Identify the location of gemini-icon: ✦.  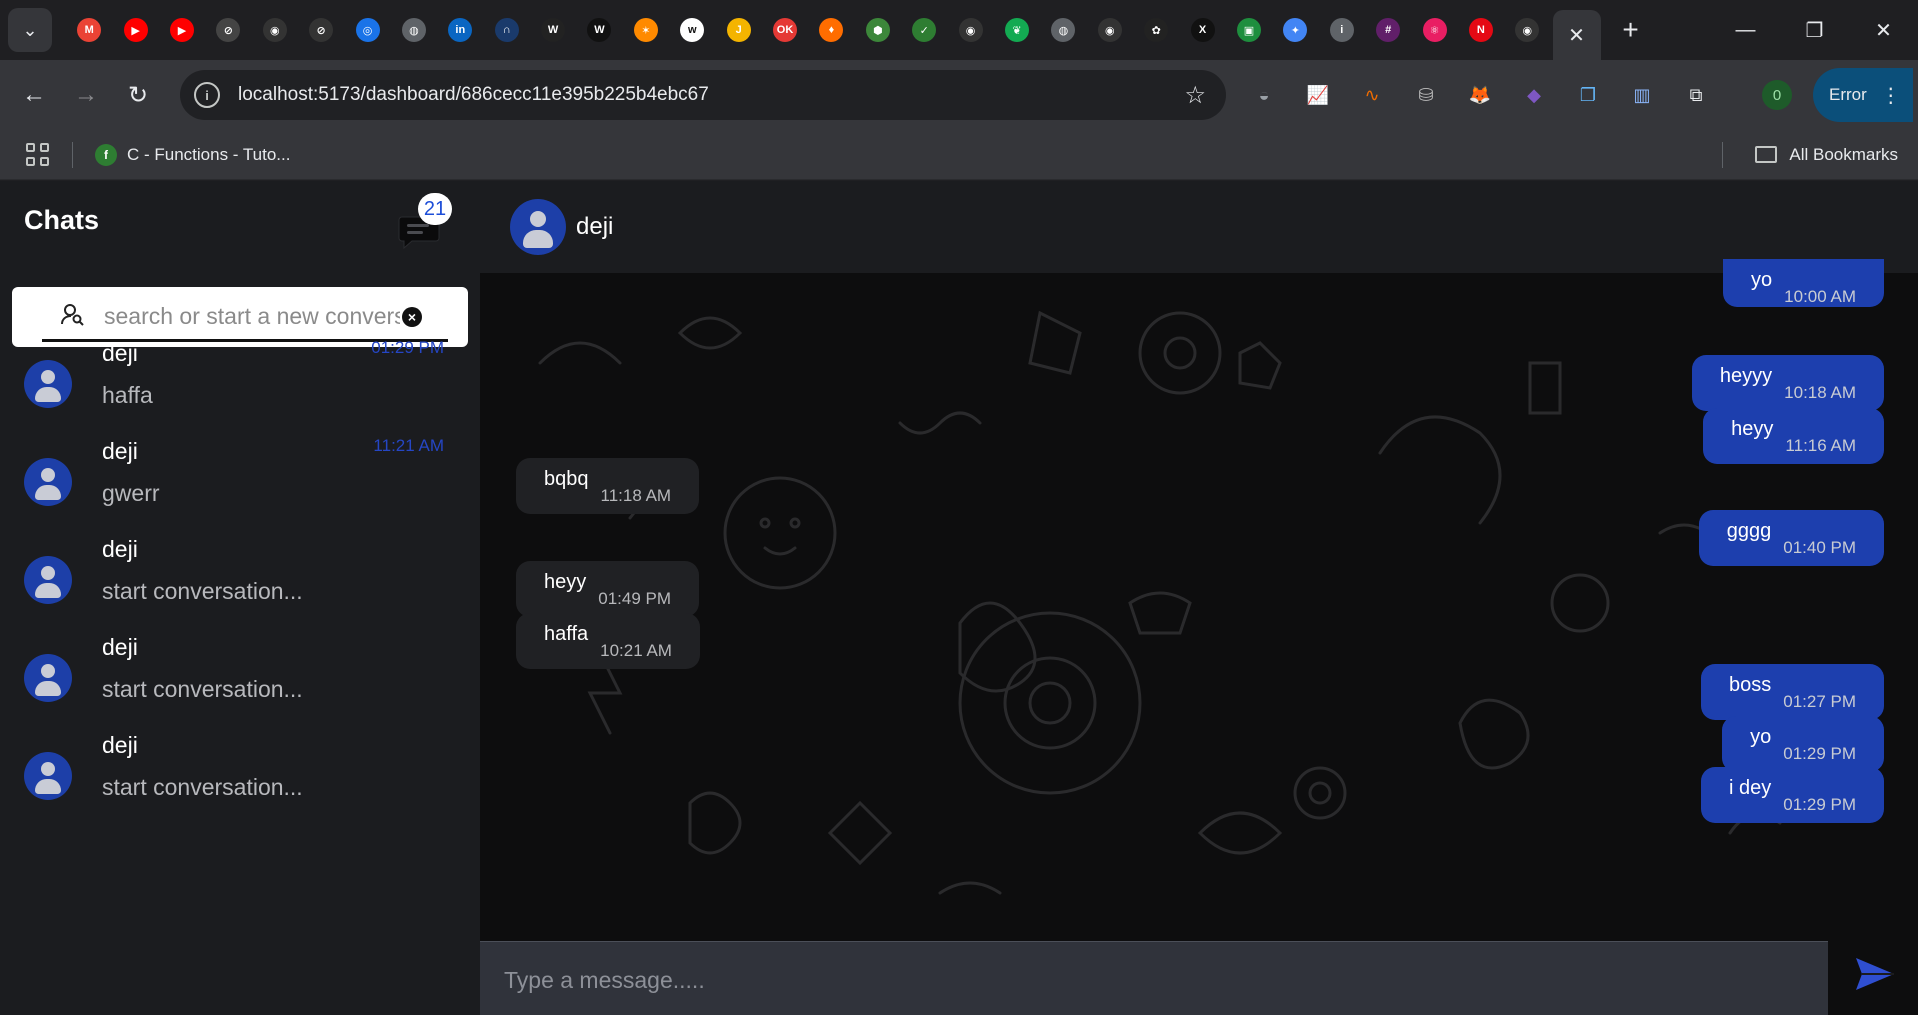
(1295, 30).